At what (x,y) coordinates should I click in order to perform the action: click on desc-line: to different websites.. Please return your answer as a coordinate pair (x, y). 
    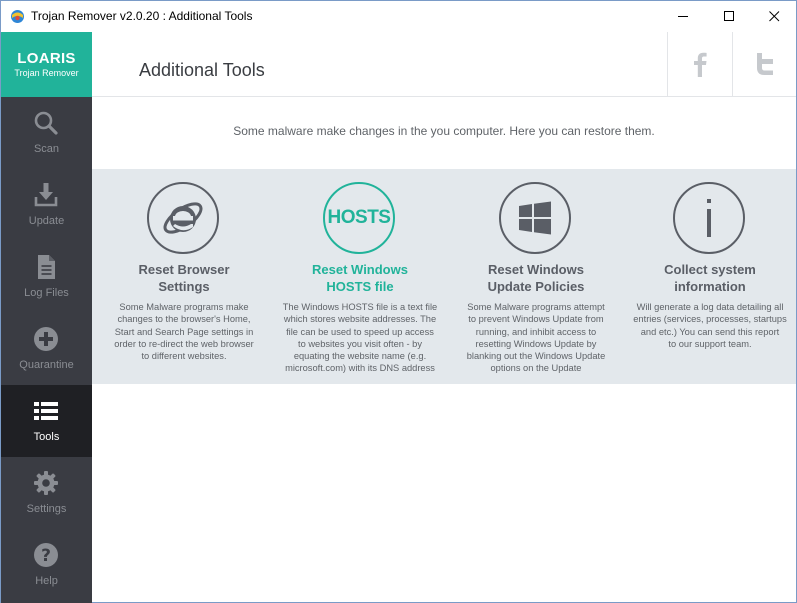
    Looking at the image, I should click on (184, 356).